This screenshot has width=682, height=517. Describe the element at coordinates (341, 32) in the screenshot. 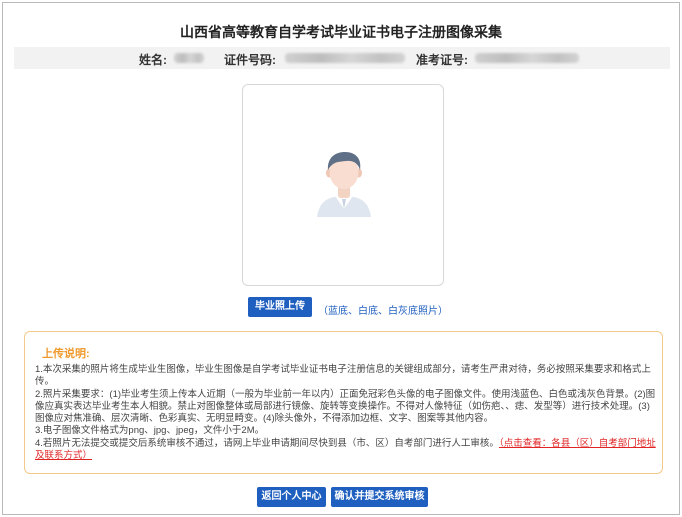

I see `page-title: 山西省高等教育自学考试毕业证书电子注册图像采集` at that location.